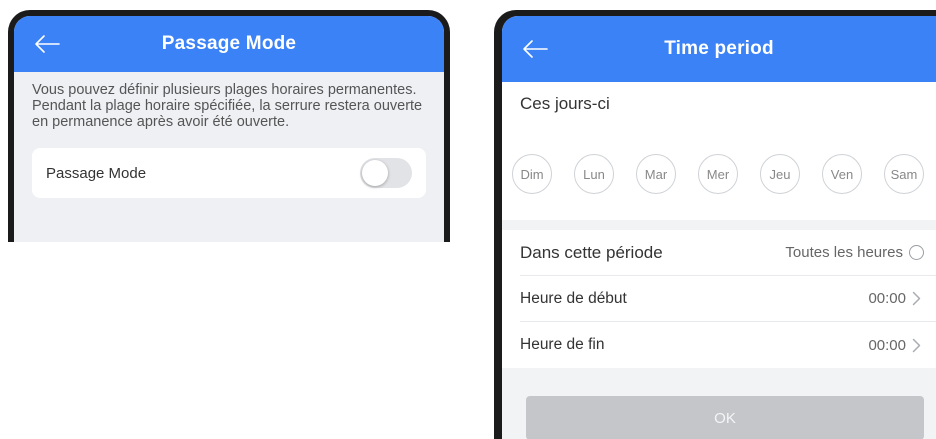 The height and width of the screenshot is (439, 936). Describe the element at coordinates (96, 173) in the screenshot. I see `passage-mode-label: Passage Mode` at that location.